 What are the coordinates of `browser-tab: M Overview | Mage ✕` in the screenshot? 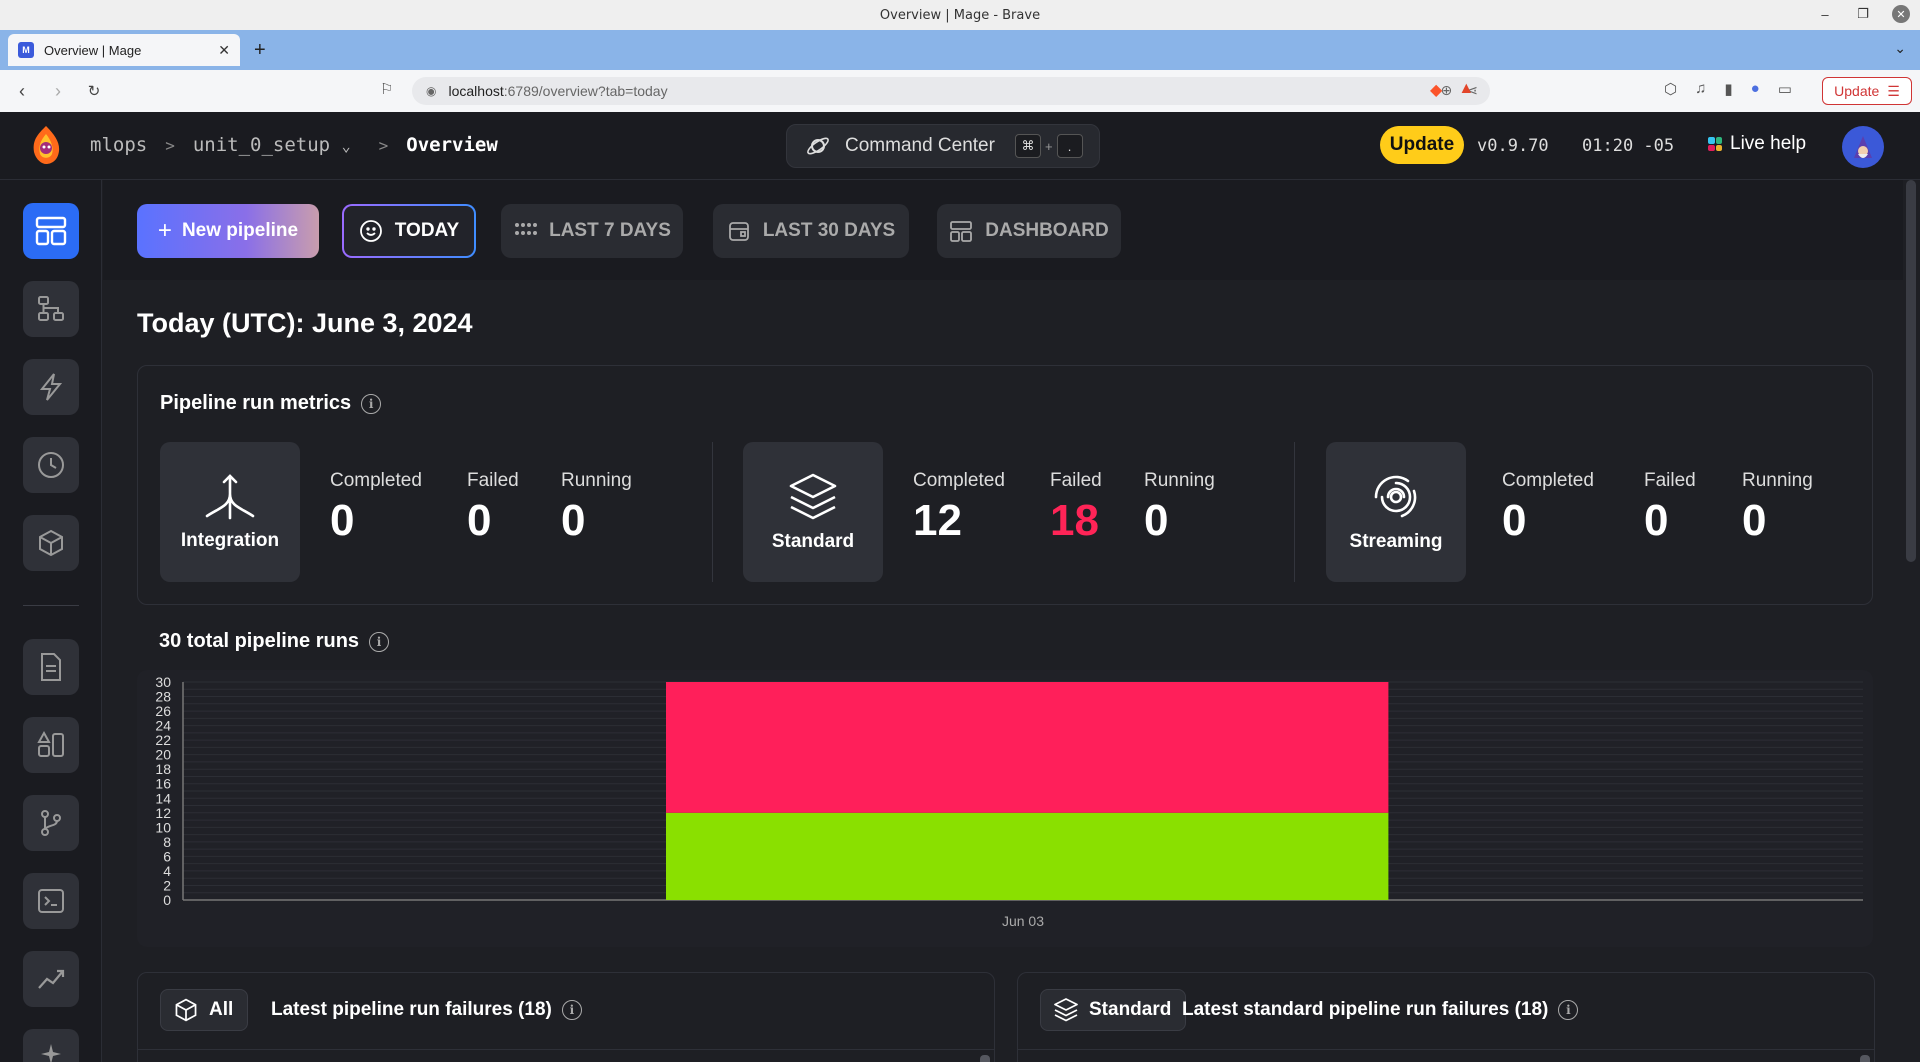 It's located at (124, 50).